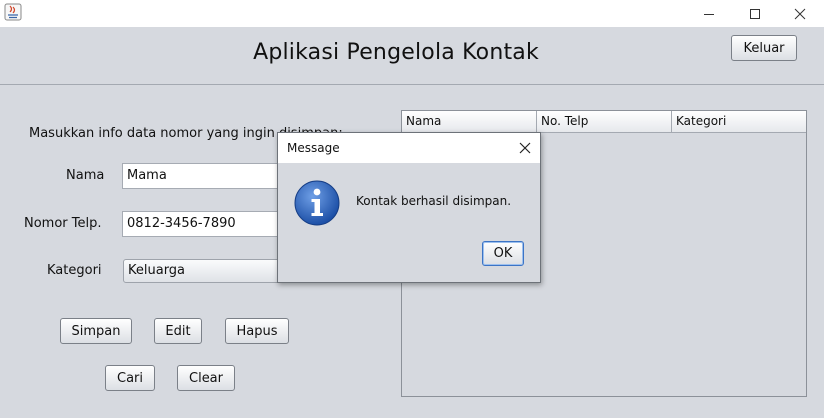 The width and height of the screenshot is (824, 418). Describe the element at coordinates (434, 201) in the screenshot. I see `dialog-message: Kontak berhasil disimpan.` at that location.